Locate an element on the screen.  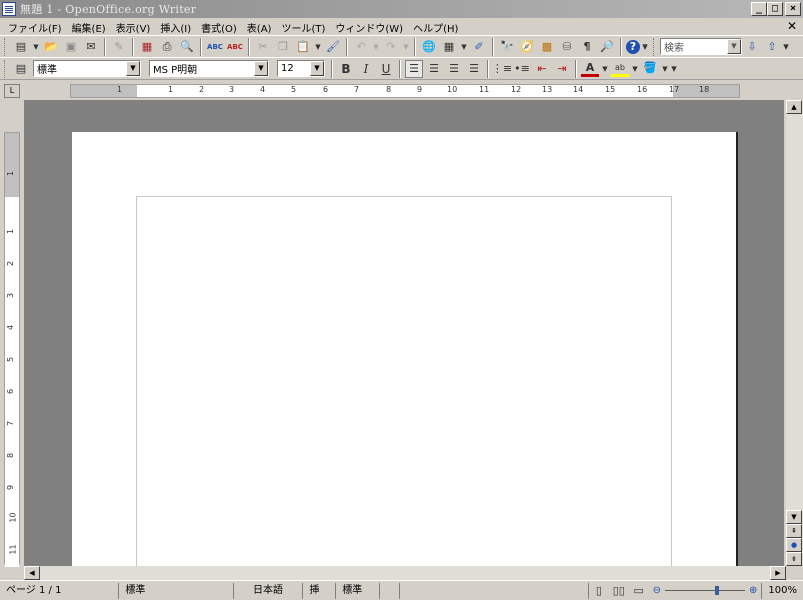
save-icon: ▣ is located at coordinates (71, 47).